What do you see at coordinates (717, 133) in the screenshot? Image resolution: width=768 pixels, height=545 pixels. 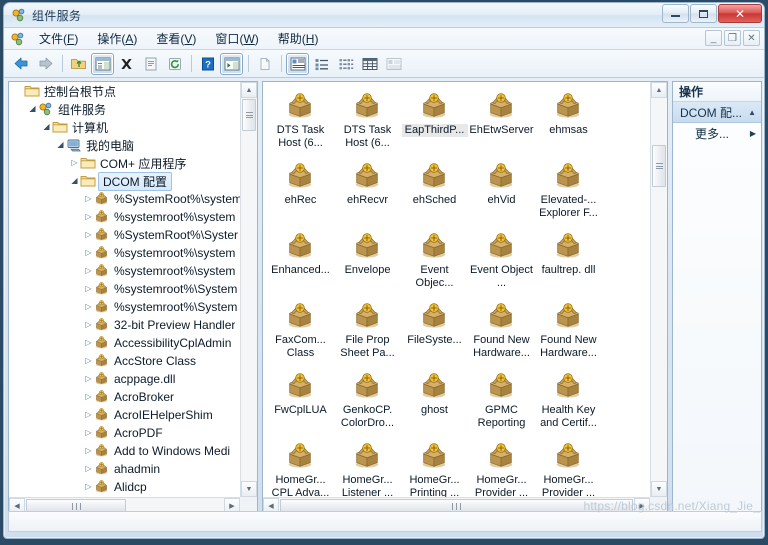 I see `actions-item-more: 更多... ▶` at bounding box center [717, 133].